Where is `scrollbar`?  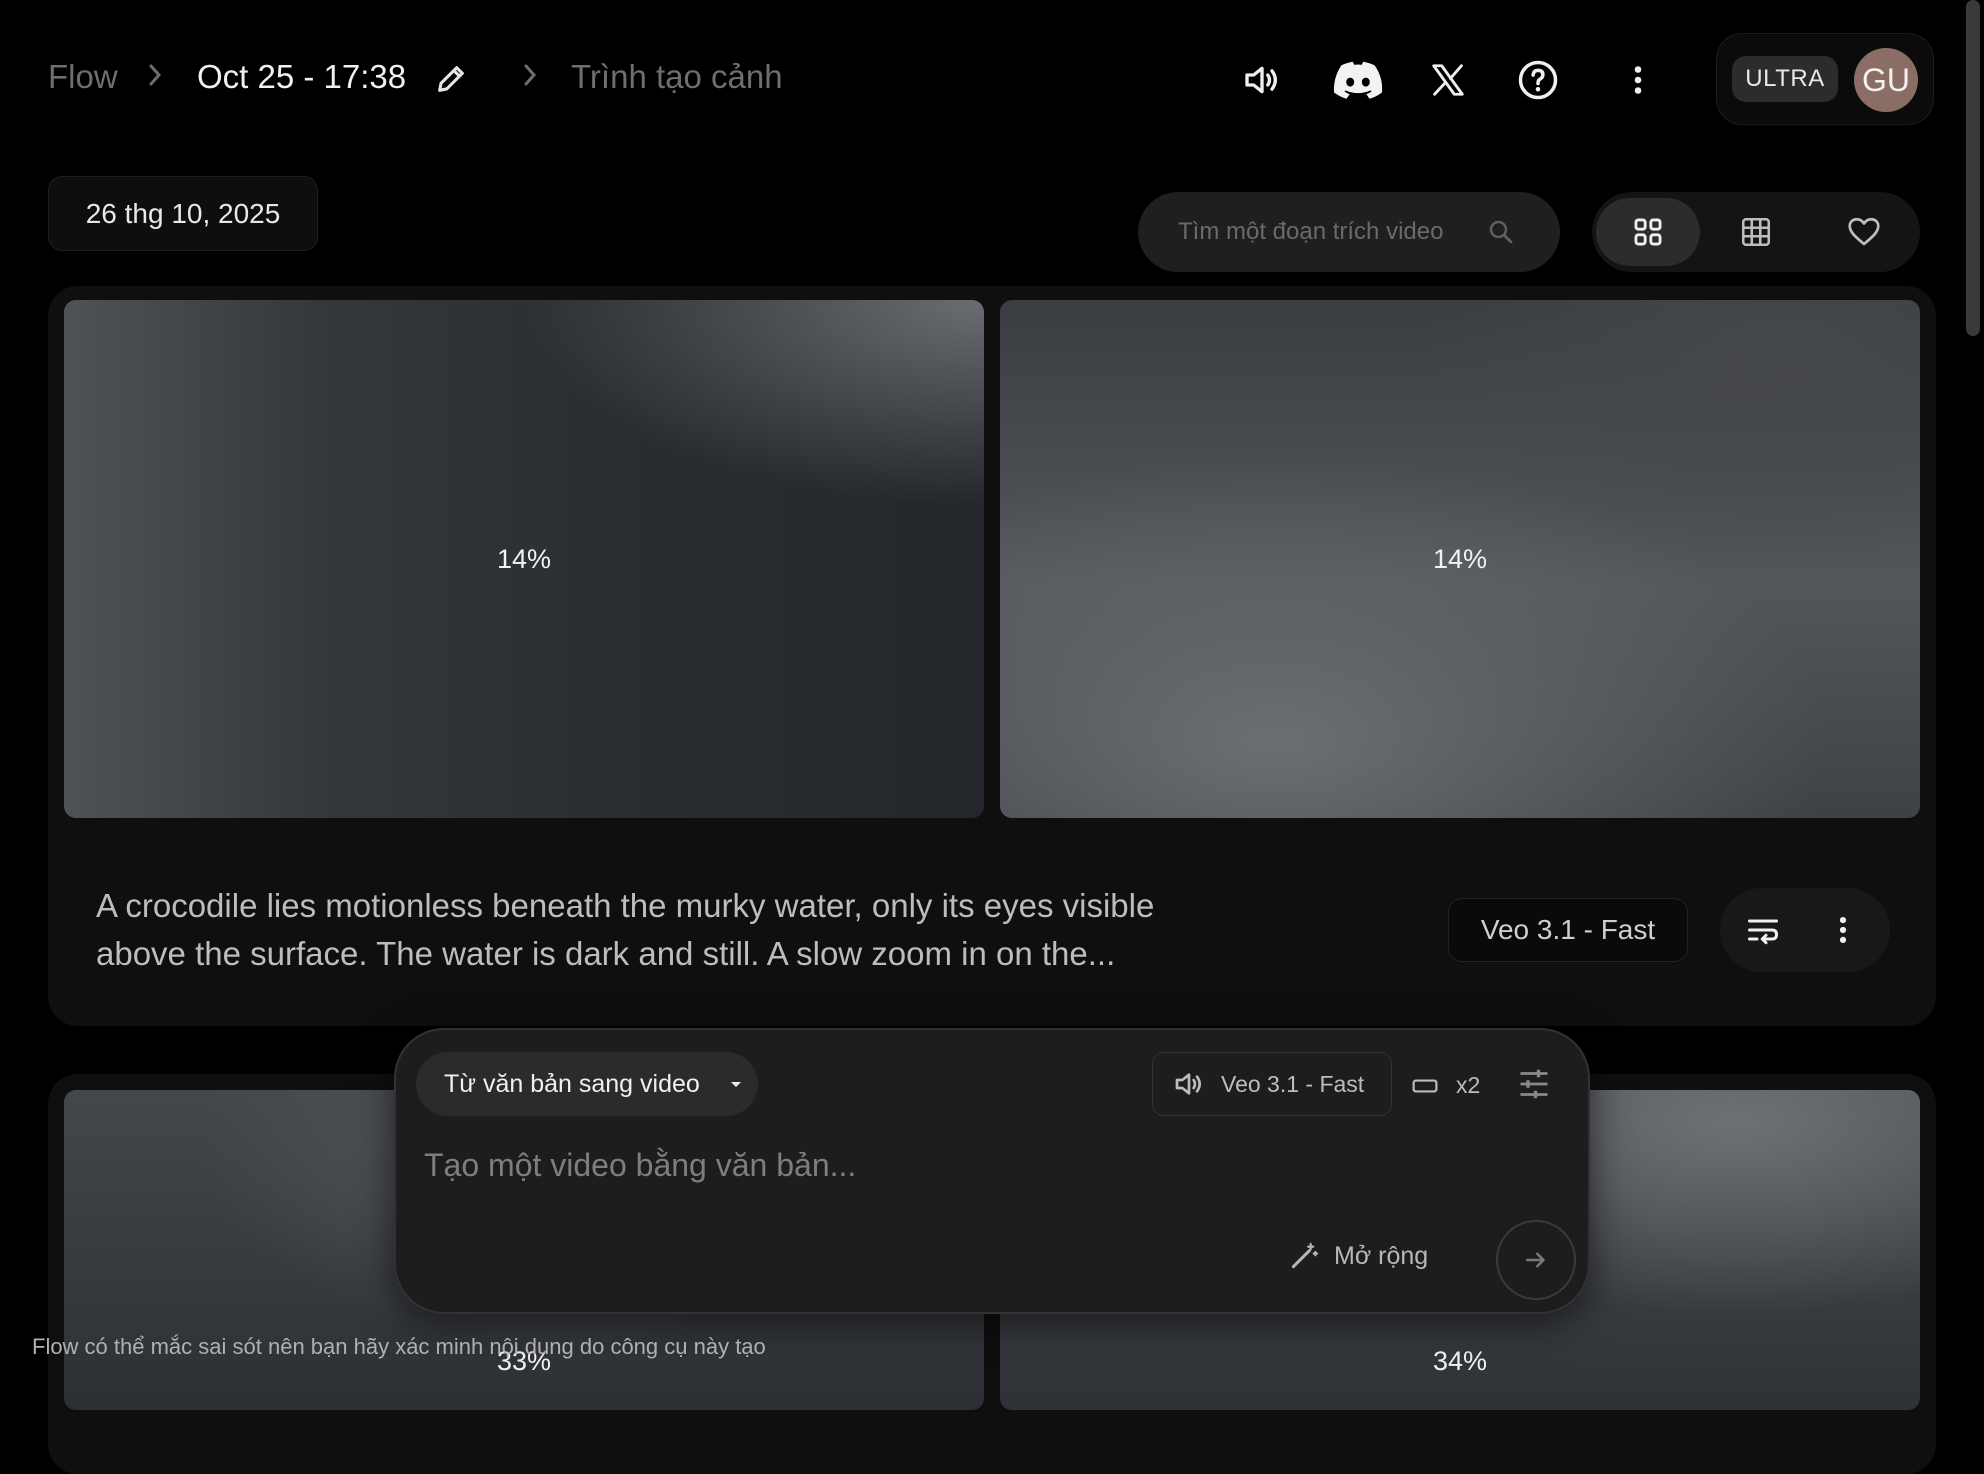 scrollbar is located at coordinates (1973, 168).